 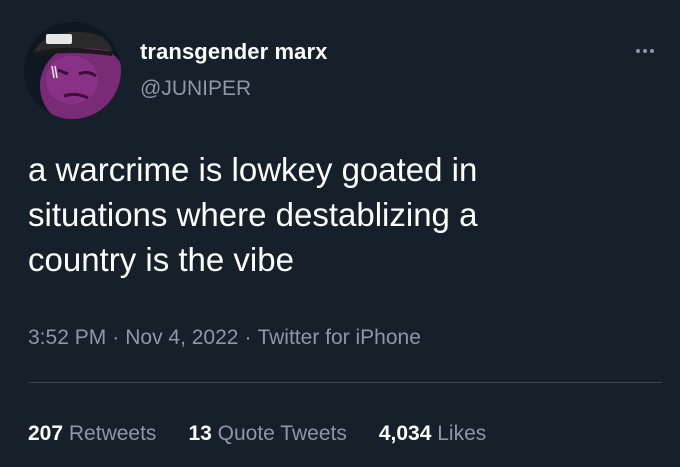 What do you see at coordinates (405, 433) in the screenshot?
I see `likes-count: 4,034` at bounding box center [405, 433].